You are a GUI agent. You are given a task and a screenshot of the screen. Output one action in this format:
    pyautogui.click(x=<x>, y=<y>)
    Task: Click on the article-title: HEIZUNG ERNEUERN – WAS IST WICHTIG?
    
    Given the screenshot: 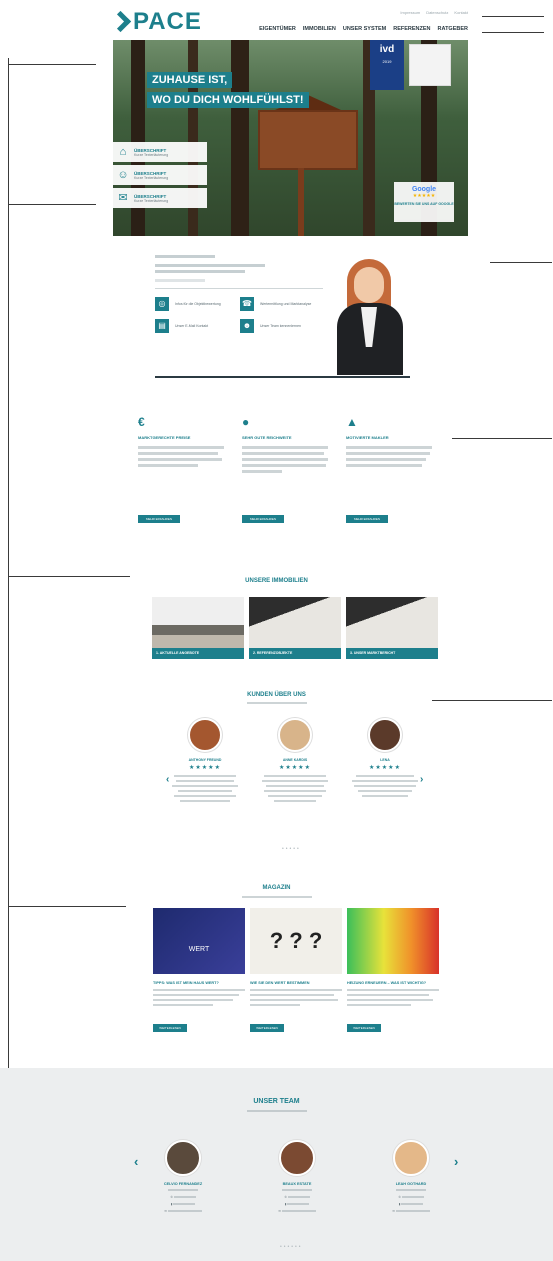 What is the action you would take?
    pyautogui.click(x=387, y=983)
    